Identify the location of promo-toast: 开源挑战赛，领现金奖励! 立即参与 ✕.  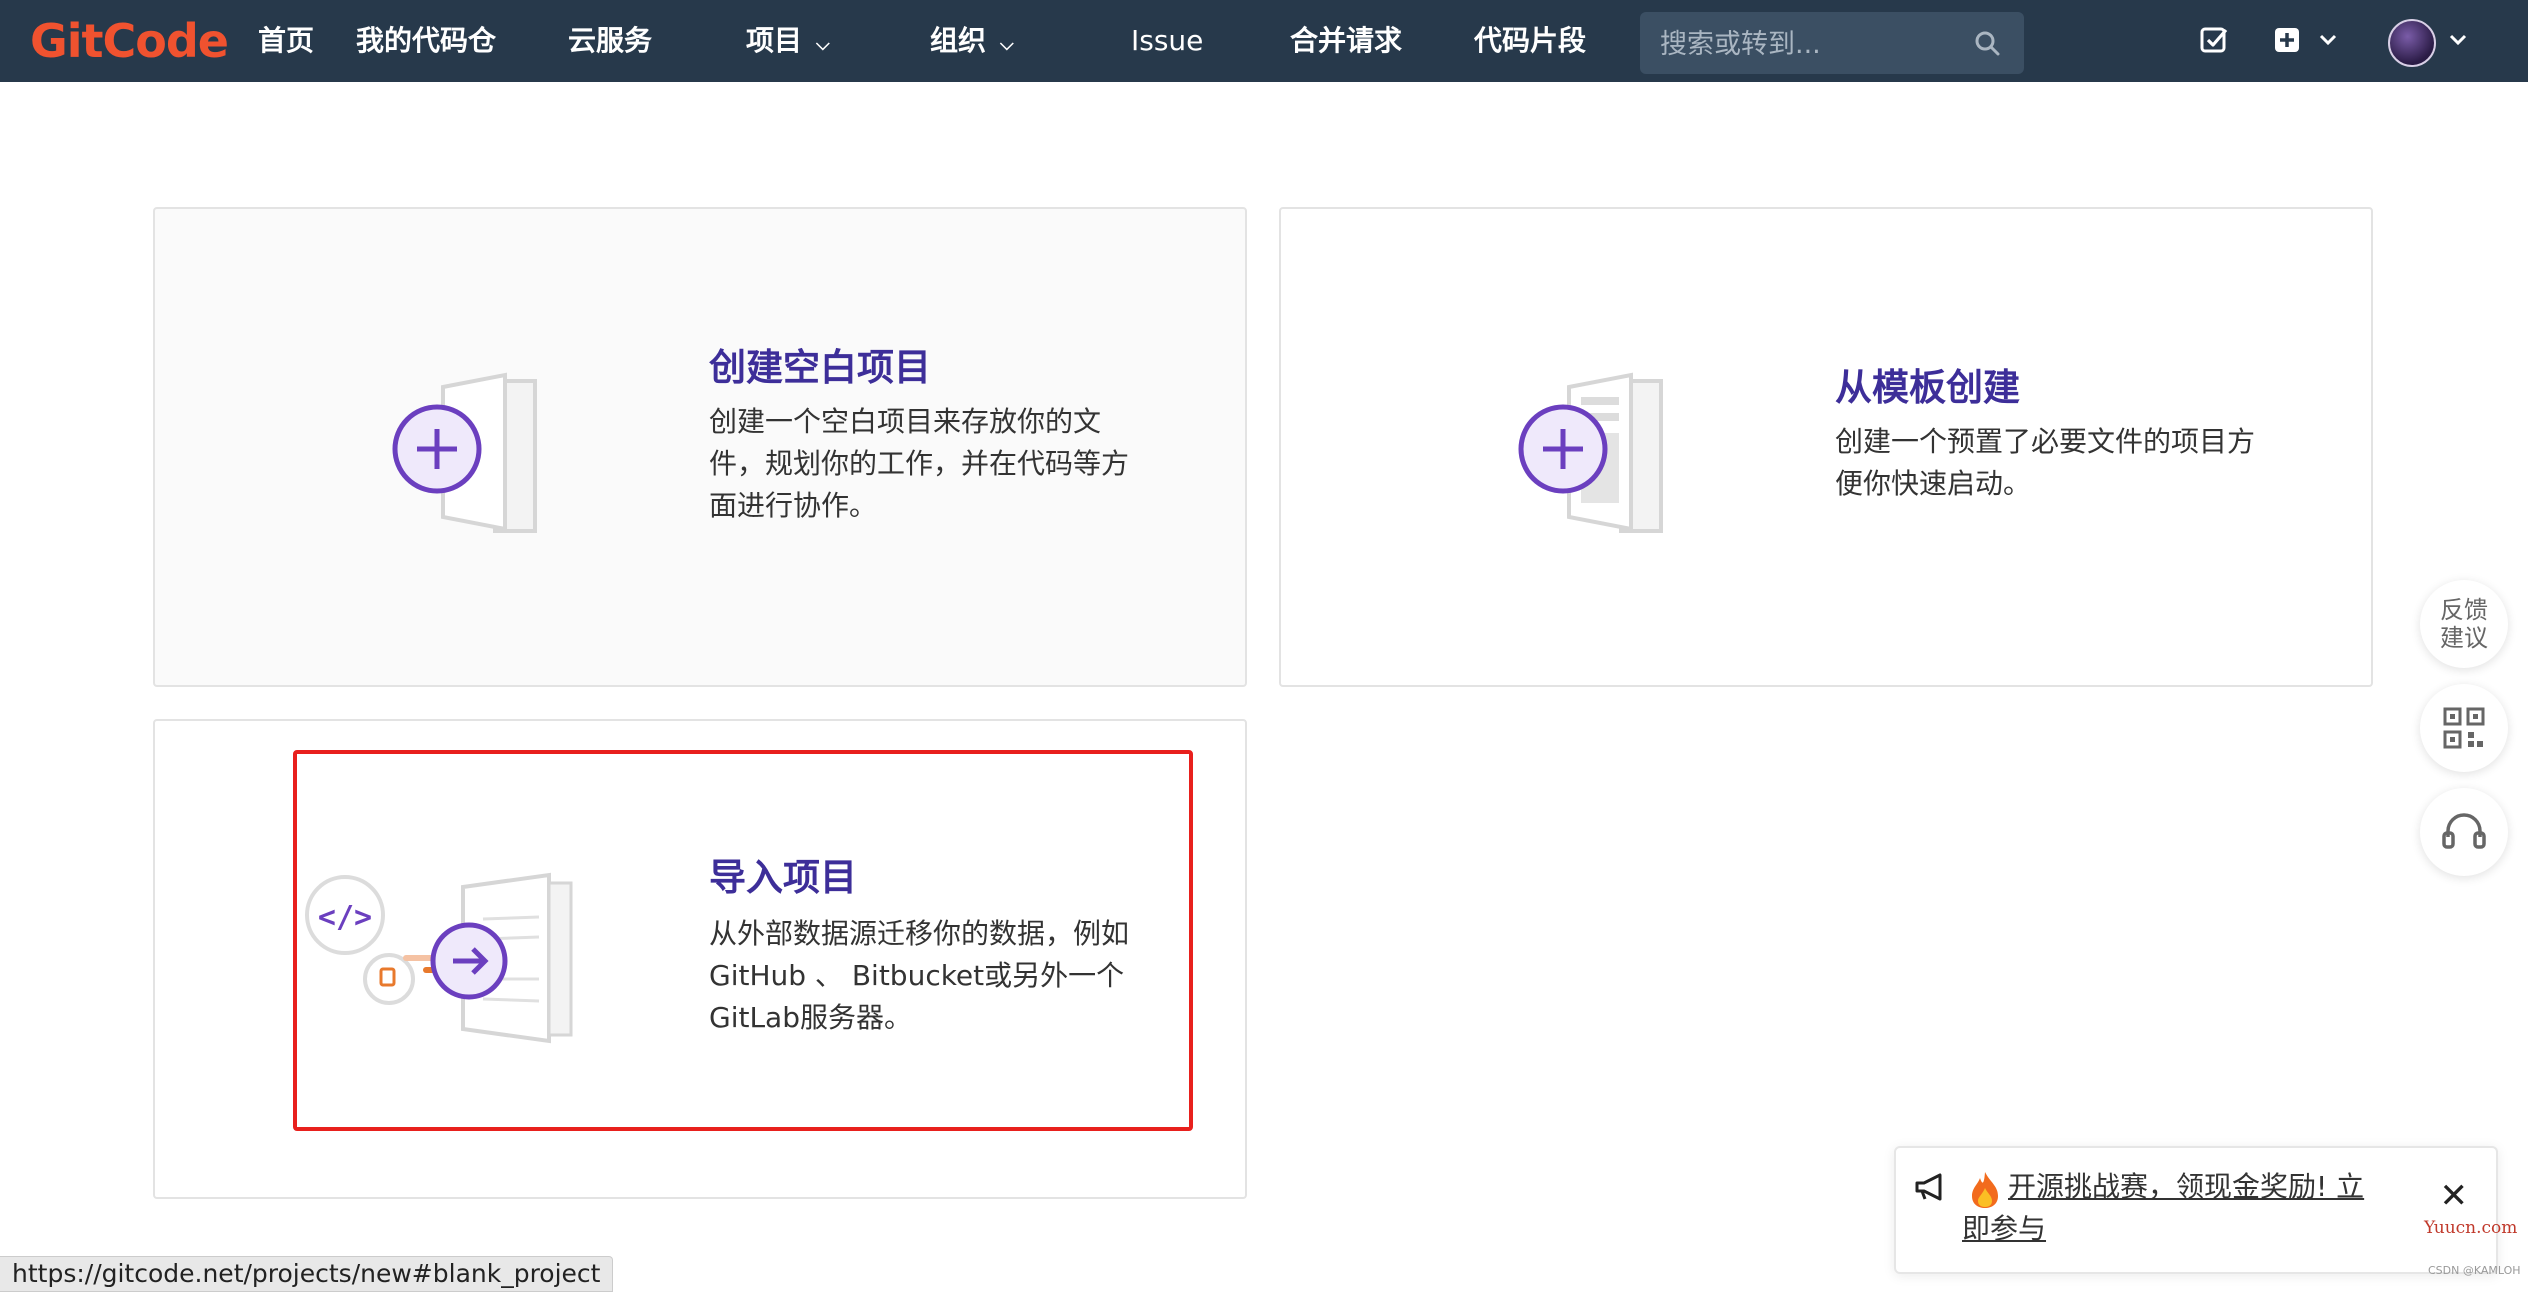
(2196, 1210).